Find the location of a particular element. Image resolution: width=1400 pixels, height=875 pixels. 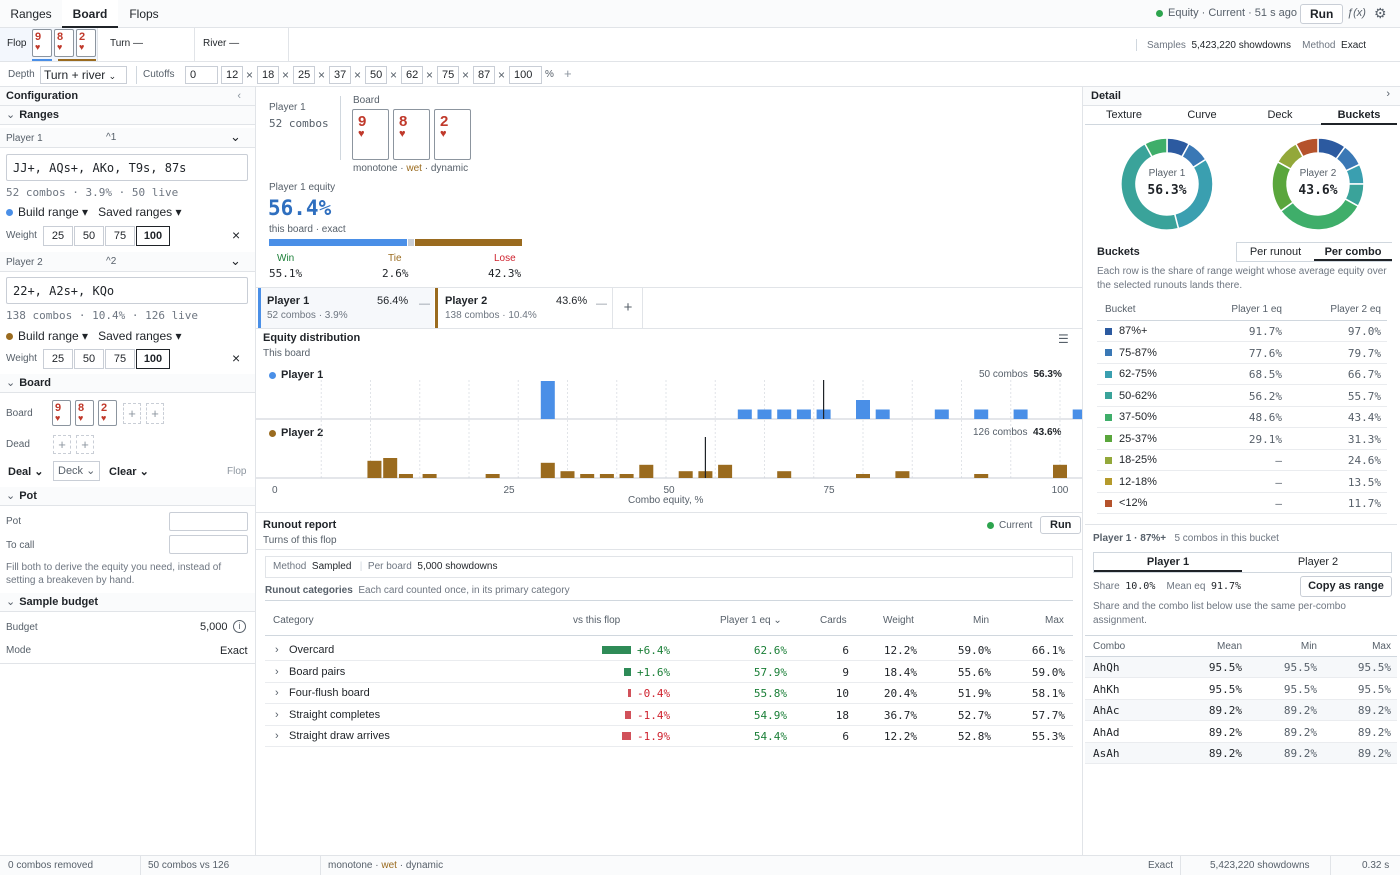

per-combo-button: Per combo is located at coordinates (1353, 252).